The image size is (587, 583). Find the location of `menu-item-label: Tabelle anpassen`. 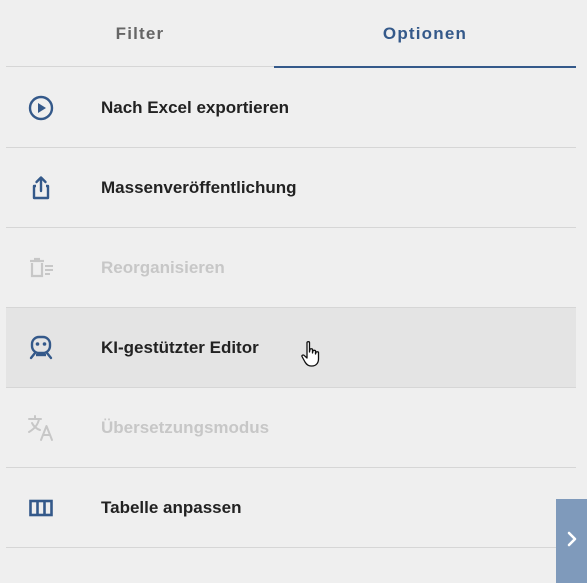

menu-item-label: Tabelle anpassen is located at coordinates (171, 507).